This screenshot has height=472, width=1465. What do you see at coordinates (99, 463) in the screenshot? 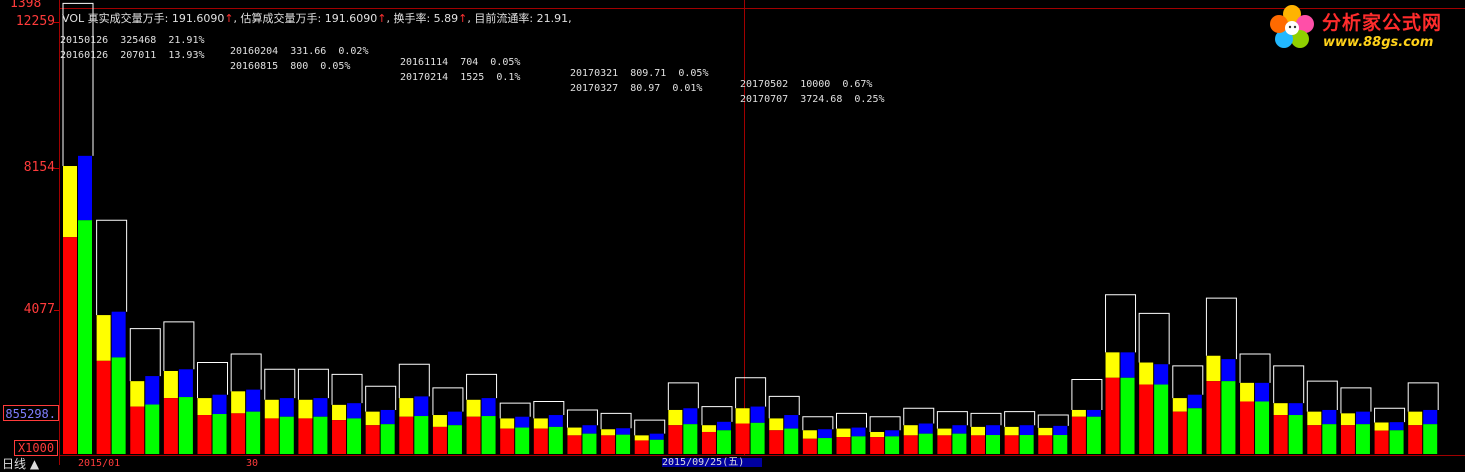
I see `date-label: 2015/01` at bounding box center [99, 463].